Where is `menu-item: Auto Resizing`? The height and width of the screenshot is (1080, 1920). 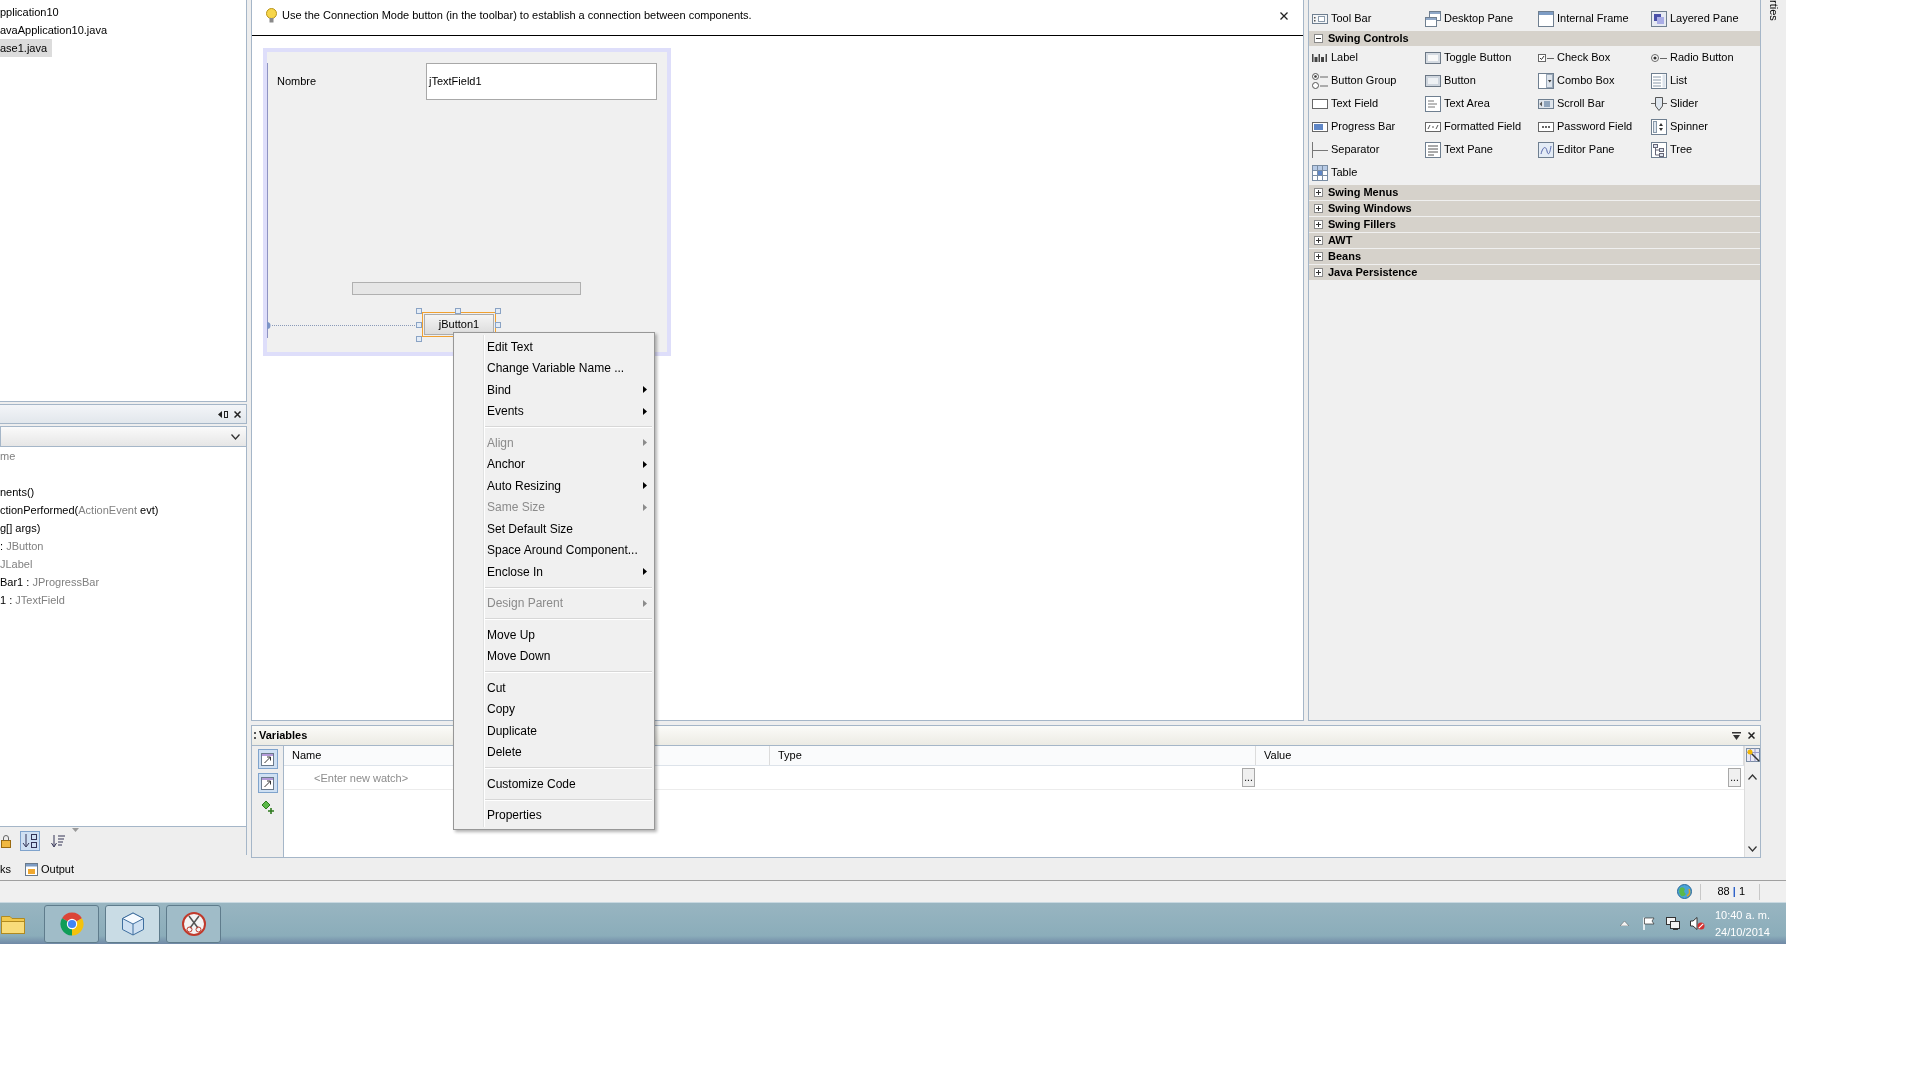
menu-item: Auto Resizing is located at coordinates (554, 486).